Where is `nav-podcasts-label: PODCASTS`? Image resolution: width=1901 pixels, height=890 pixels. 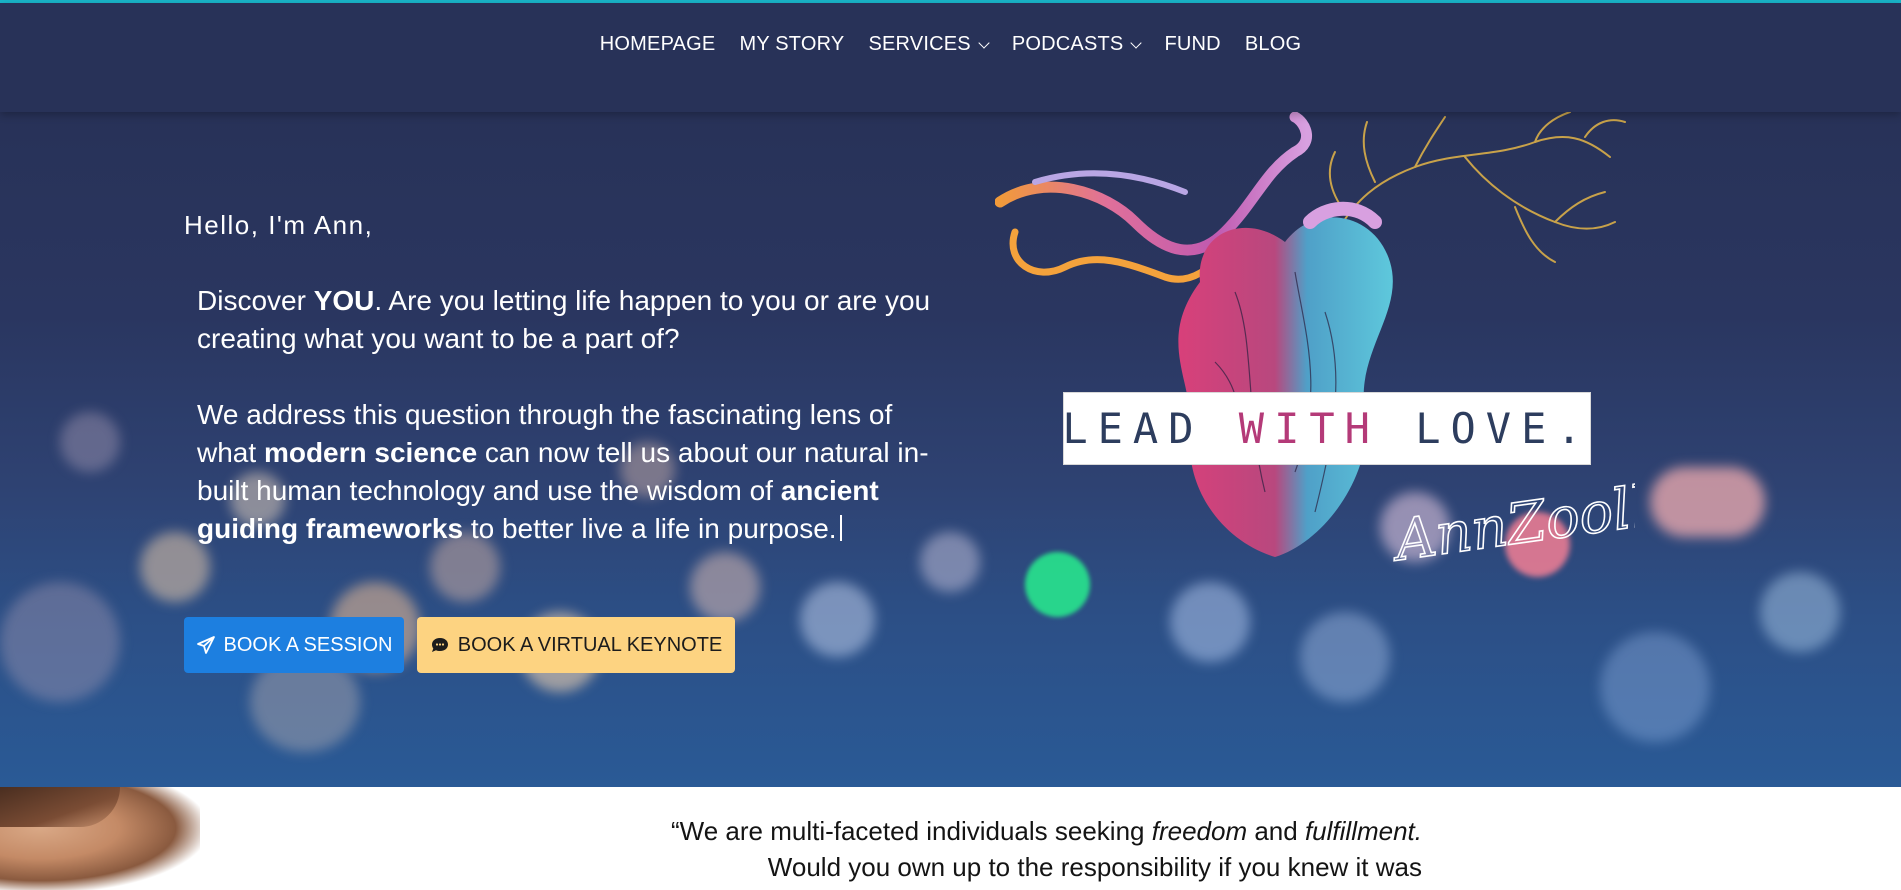 nav-podcasts-label: PODCASTS is located at coordinates (1067, 44).